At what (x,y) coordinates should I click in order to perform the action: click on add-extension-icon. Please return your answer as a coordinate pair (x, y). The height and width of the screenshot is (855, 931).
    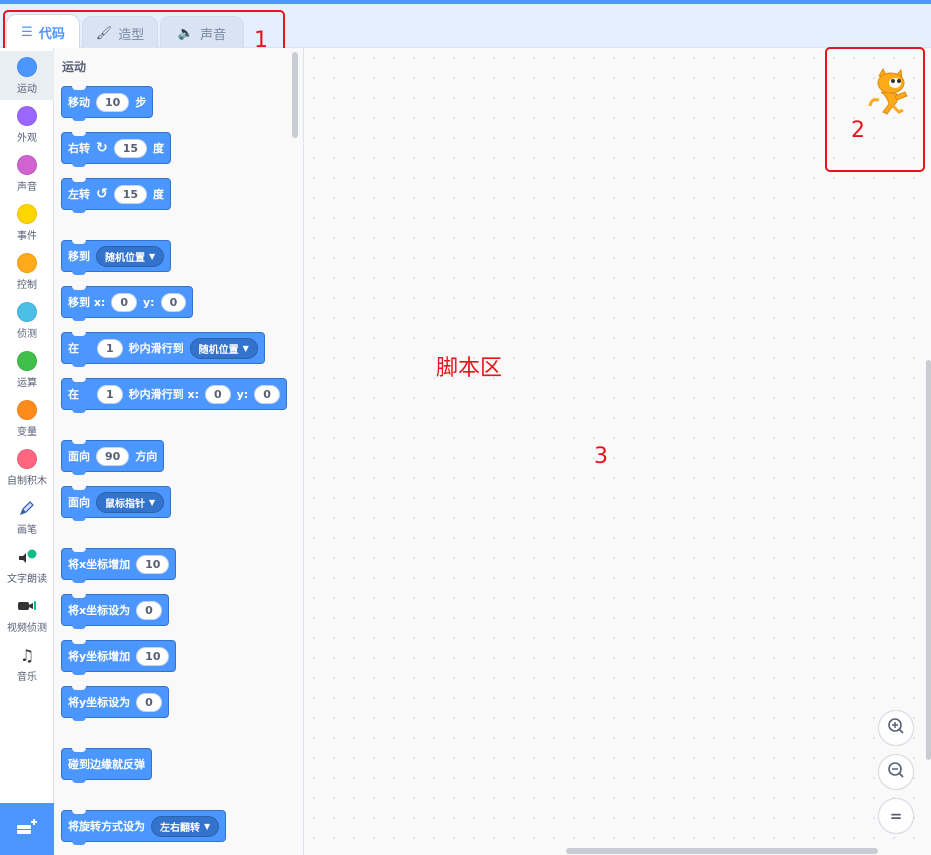
    Looking at the image, I should click on (27, 829).